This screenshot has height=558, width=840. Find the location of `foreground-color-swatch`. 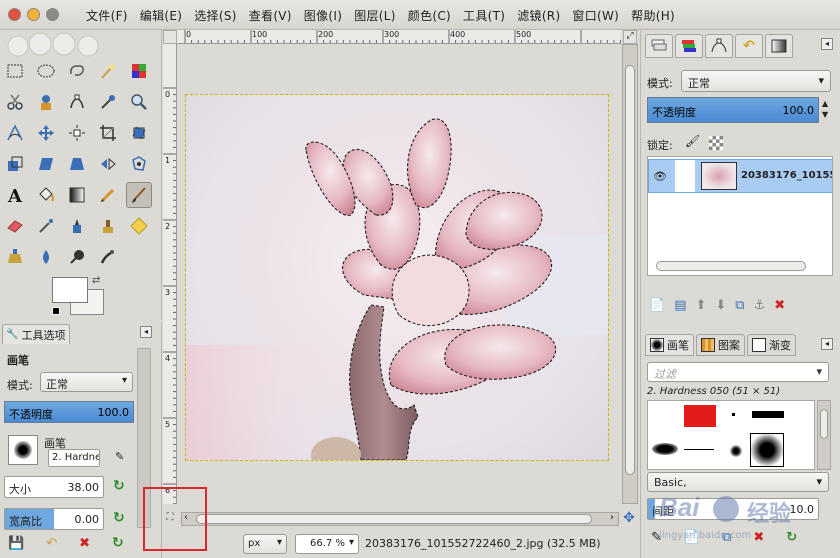

foreground-color-swatch is located at coordinates (70, 290).